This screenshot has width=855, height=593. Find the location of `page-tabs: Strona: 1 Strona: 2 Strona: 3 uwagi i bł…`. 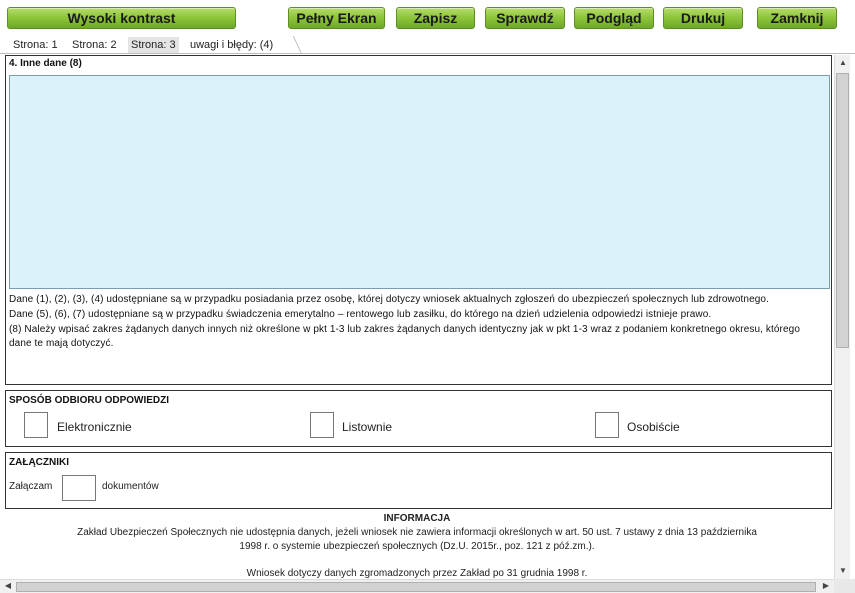

page-tabs: Strona: 1 Strona: 2 Strona: 3 uwagi i bł… is located at coordinates (427, 45).